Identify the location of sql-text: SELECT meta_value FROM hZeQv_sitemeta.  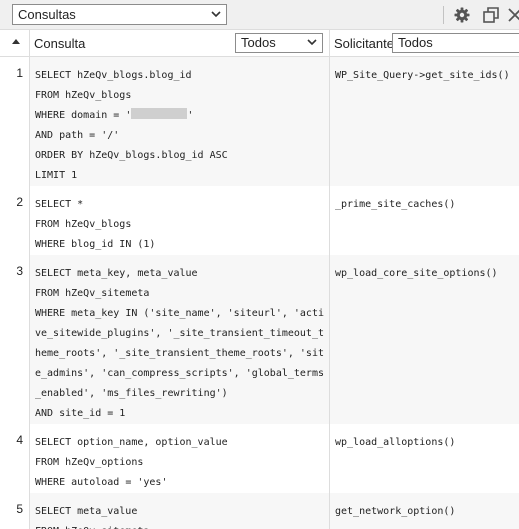
(92, 515).